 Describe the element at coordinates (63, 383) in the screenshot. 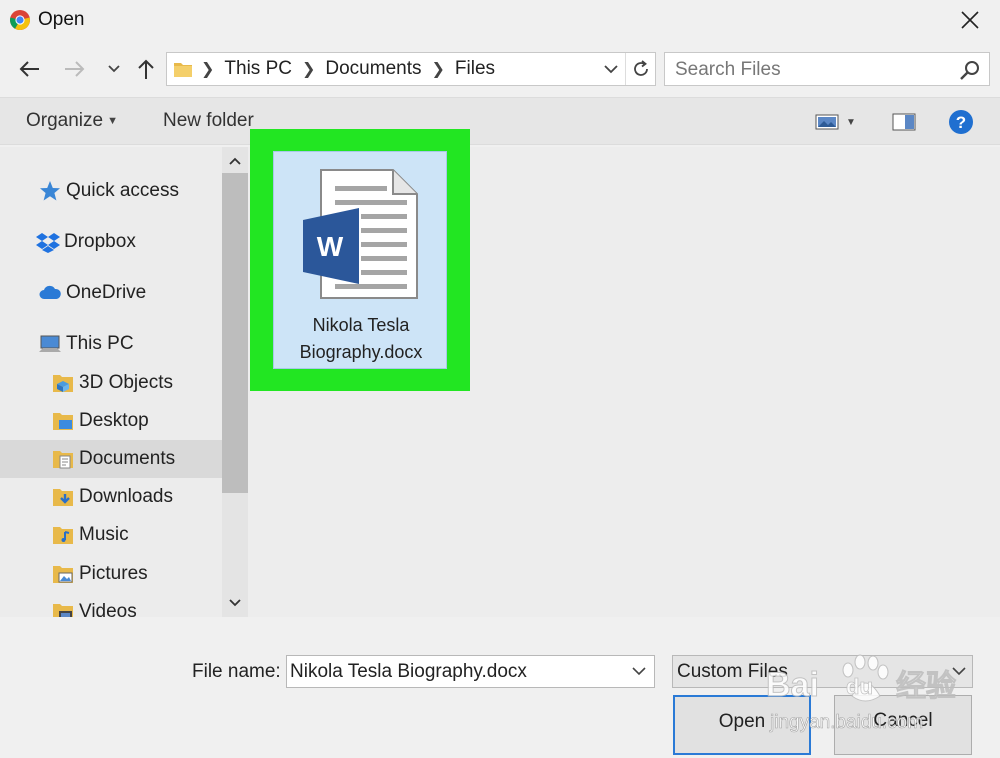

I see `folder-3d-icon` at that location.